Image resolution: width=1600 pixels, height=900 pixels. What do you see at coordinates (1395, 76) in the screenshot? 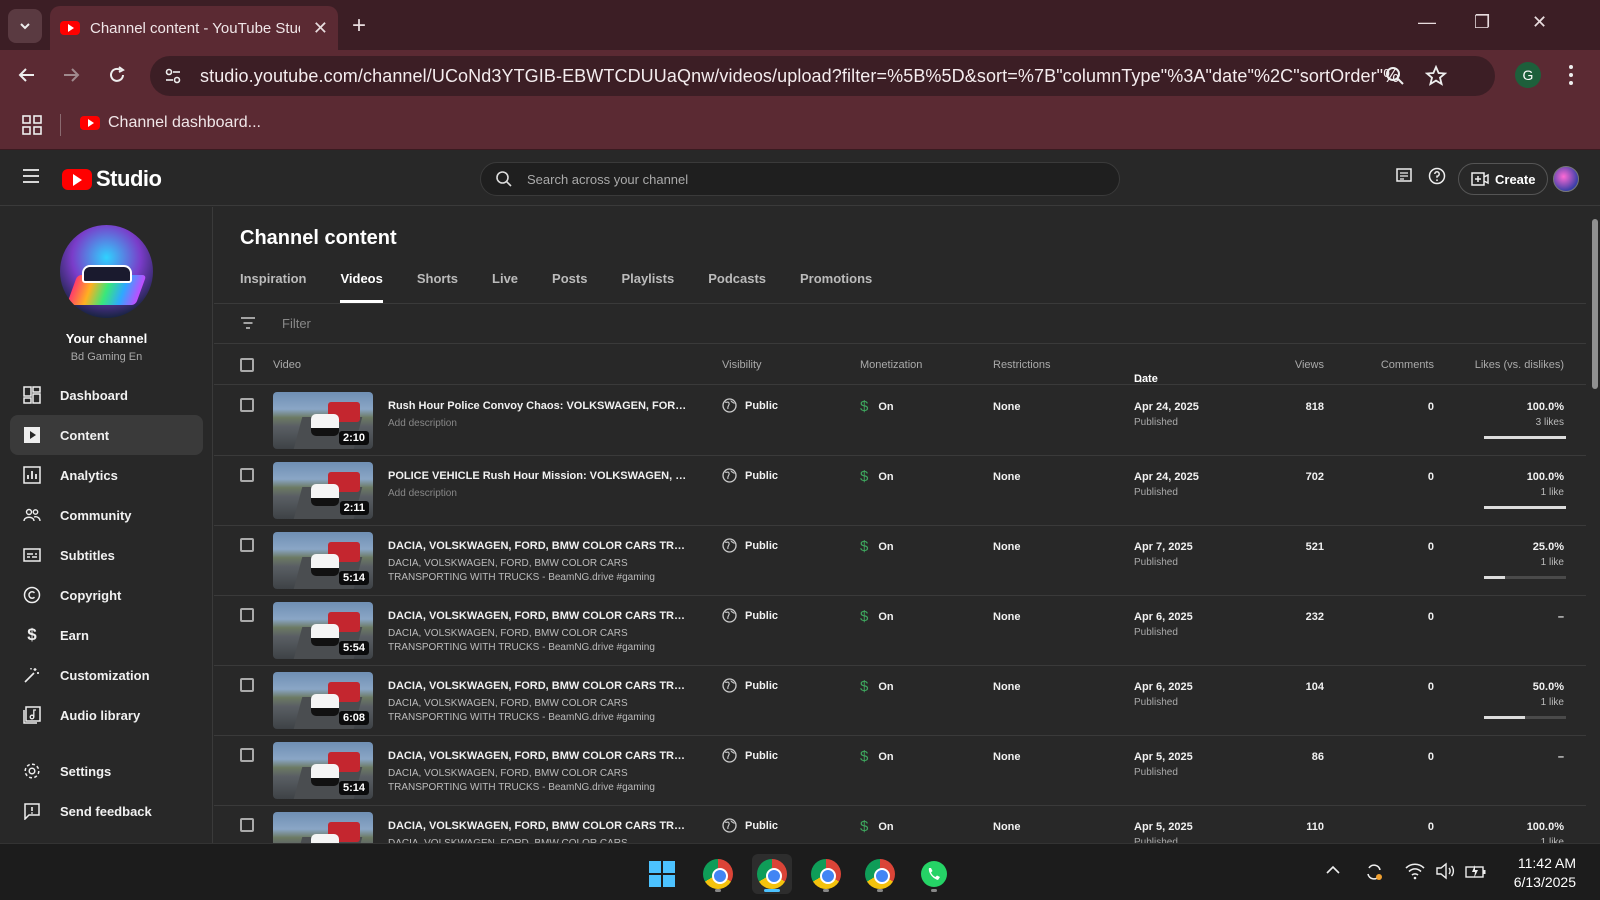
I see `zoom-icon` at bounding box center [1395, 76].